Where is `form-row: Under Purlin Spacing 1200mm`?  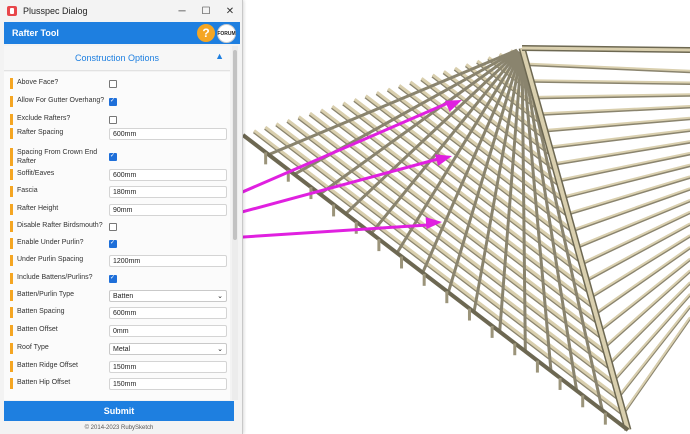 form-row: Under Purlin Spacing 1200mm is located at coordinates (120, 261).